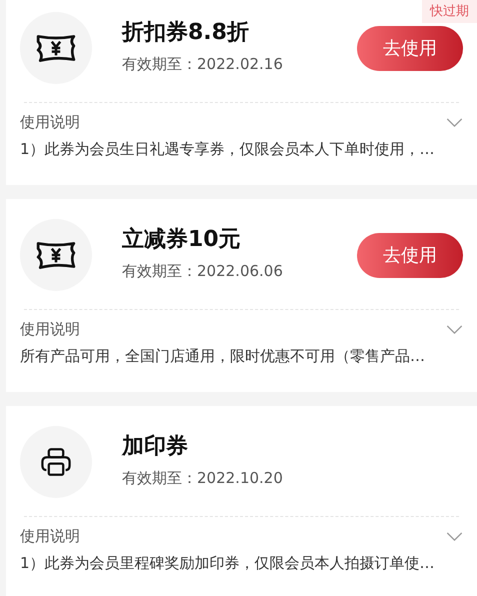 The image size is (477, 596). Describe the element at coordinates (182, 240) in the screenshot. I see `coupon-title: 立减券10元` at that location.